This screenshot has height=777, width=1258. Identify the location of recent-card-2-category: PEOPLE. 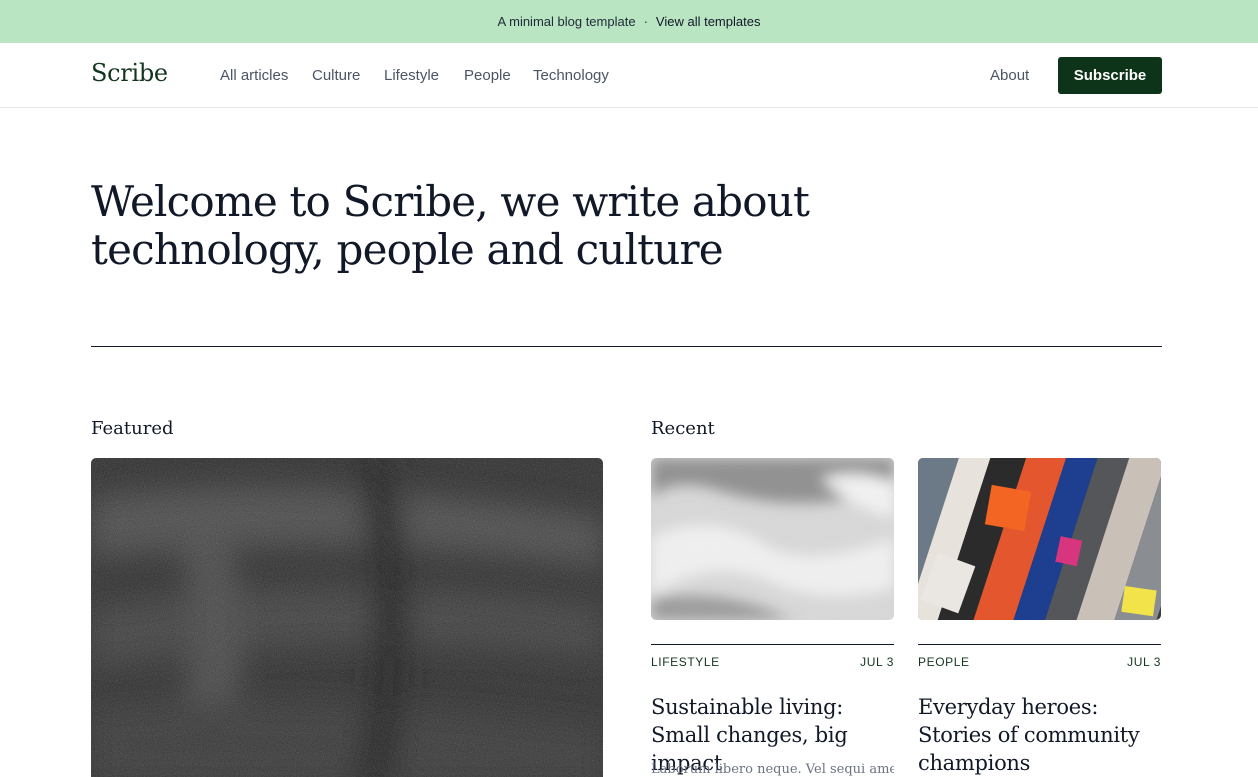
(944, 662).